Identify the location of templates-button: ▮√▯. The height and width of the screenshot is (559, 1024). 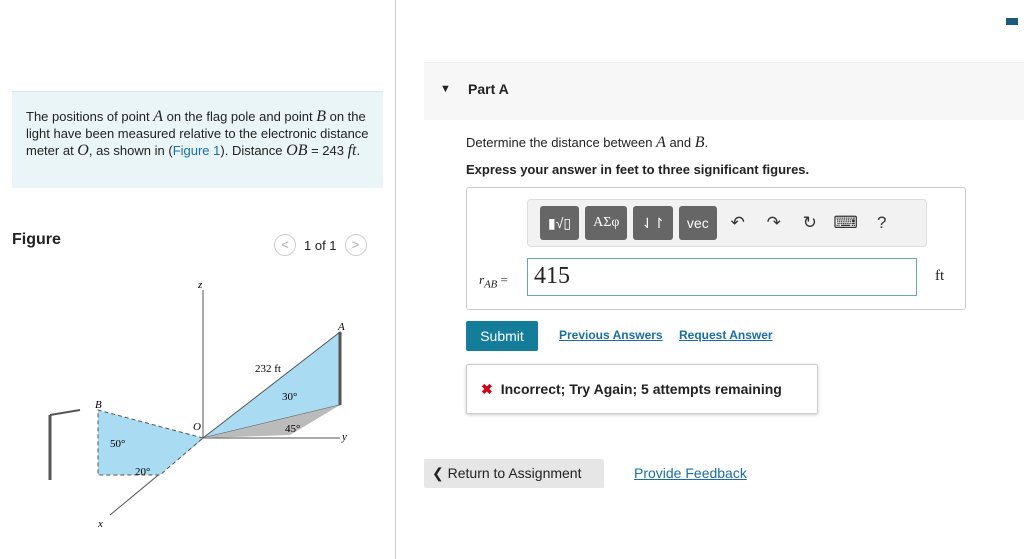
(560, 223).